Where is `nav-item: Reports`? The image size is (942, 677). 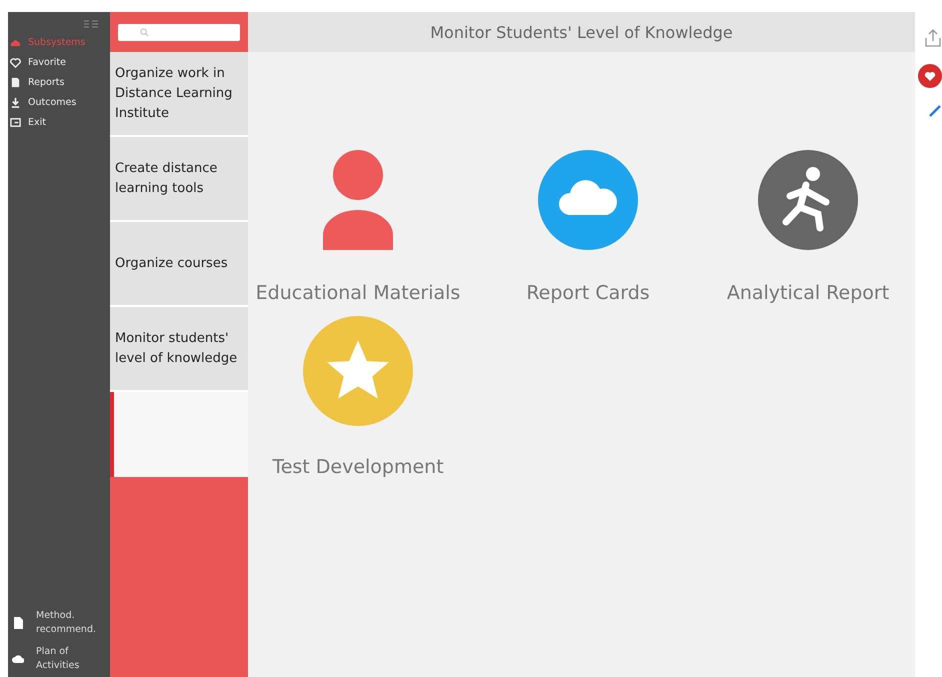
nav-item: Reports is located at coordinates (59, 82).